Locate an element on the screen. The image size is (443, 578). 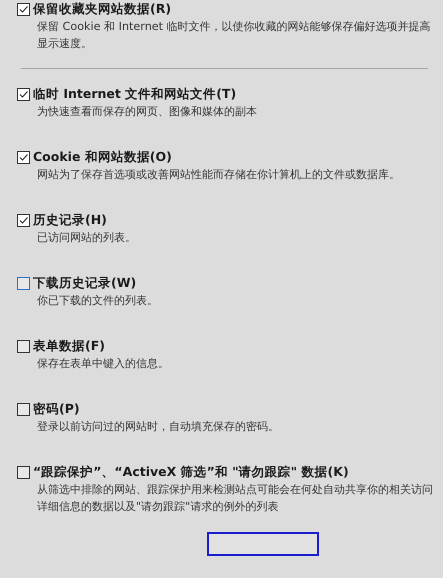
option-label: 下载历史记录(W) is located at coordinates (84, 283).